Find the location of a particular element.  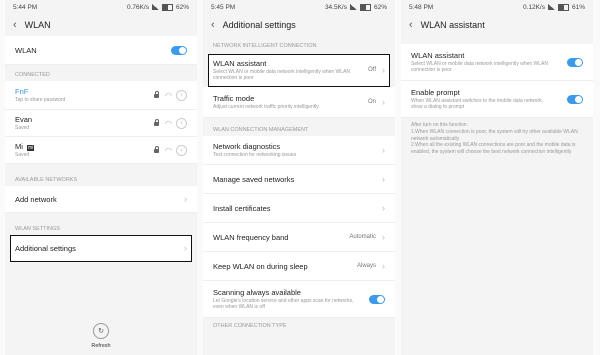

frequency-band-label: WLAN frequency band is located at coordinates (251, 237).